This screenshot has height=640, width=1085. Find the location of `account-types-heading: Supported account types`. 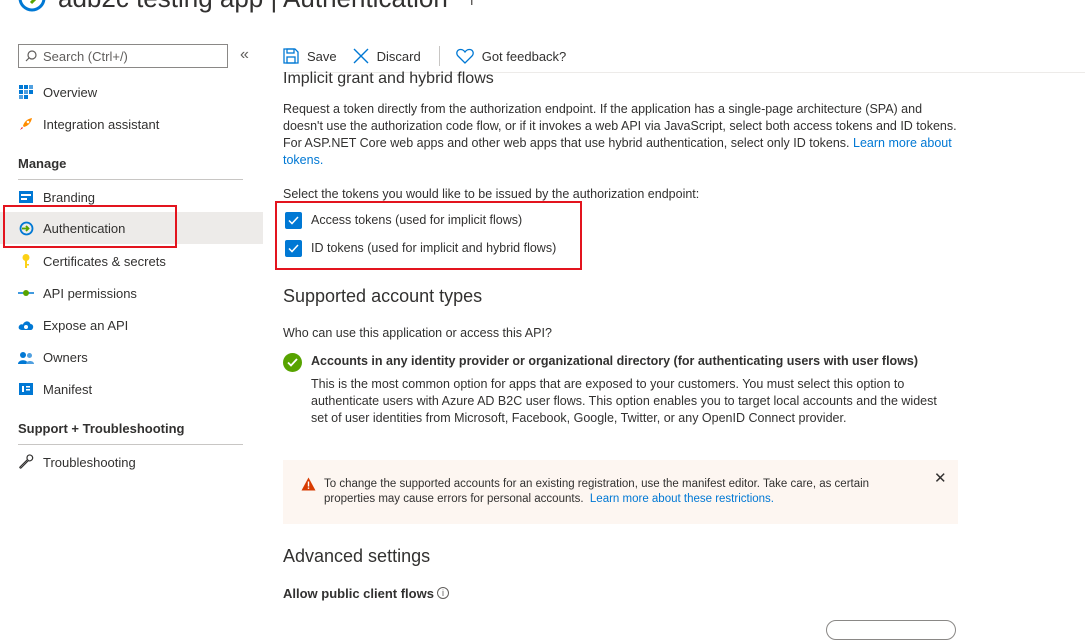

account-types-heading: Supported account types is located at coordinates (383, 296).